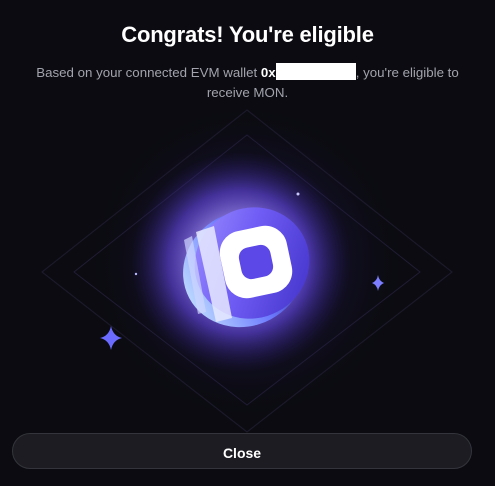 This screenshot has height=486, width=495. I want to click on modal-title: Congrats! You're eligible, so click(247, 34).